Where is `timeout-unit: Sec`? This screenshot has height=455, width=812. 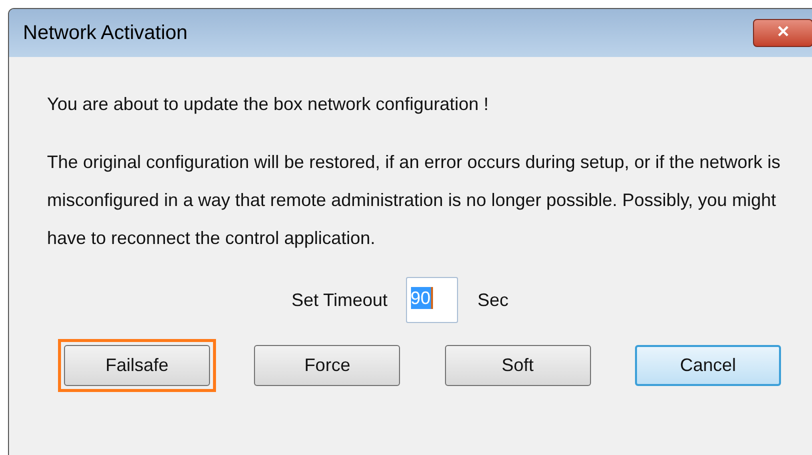 timeout-unit: Sec is located at coordinates (493, 300).